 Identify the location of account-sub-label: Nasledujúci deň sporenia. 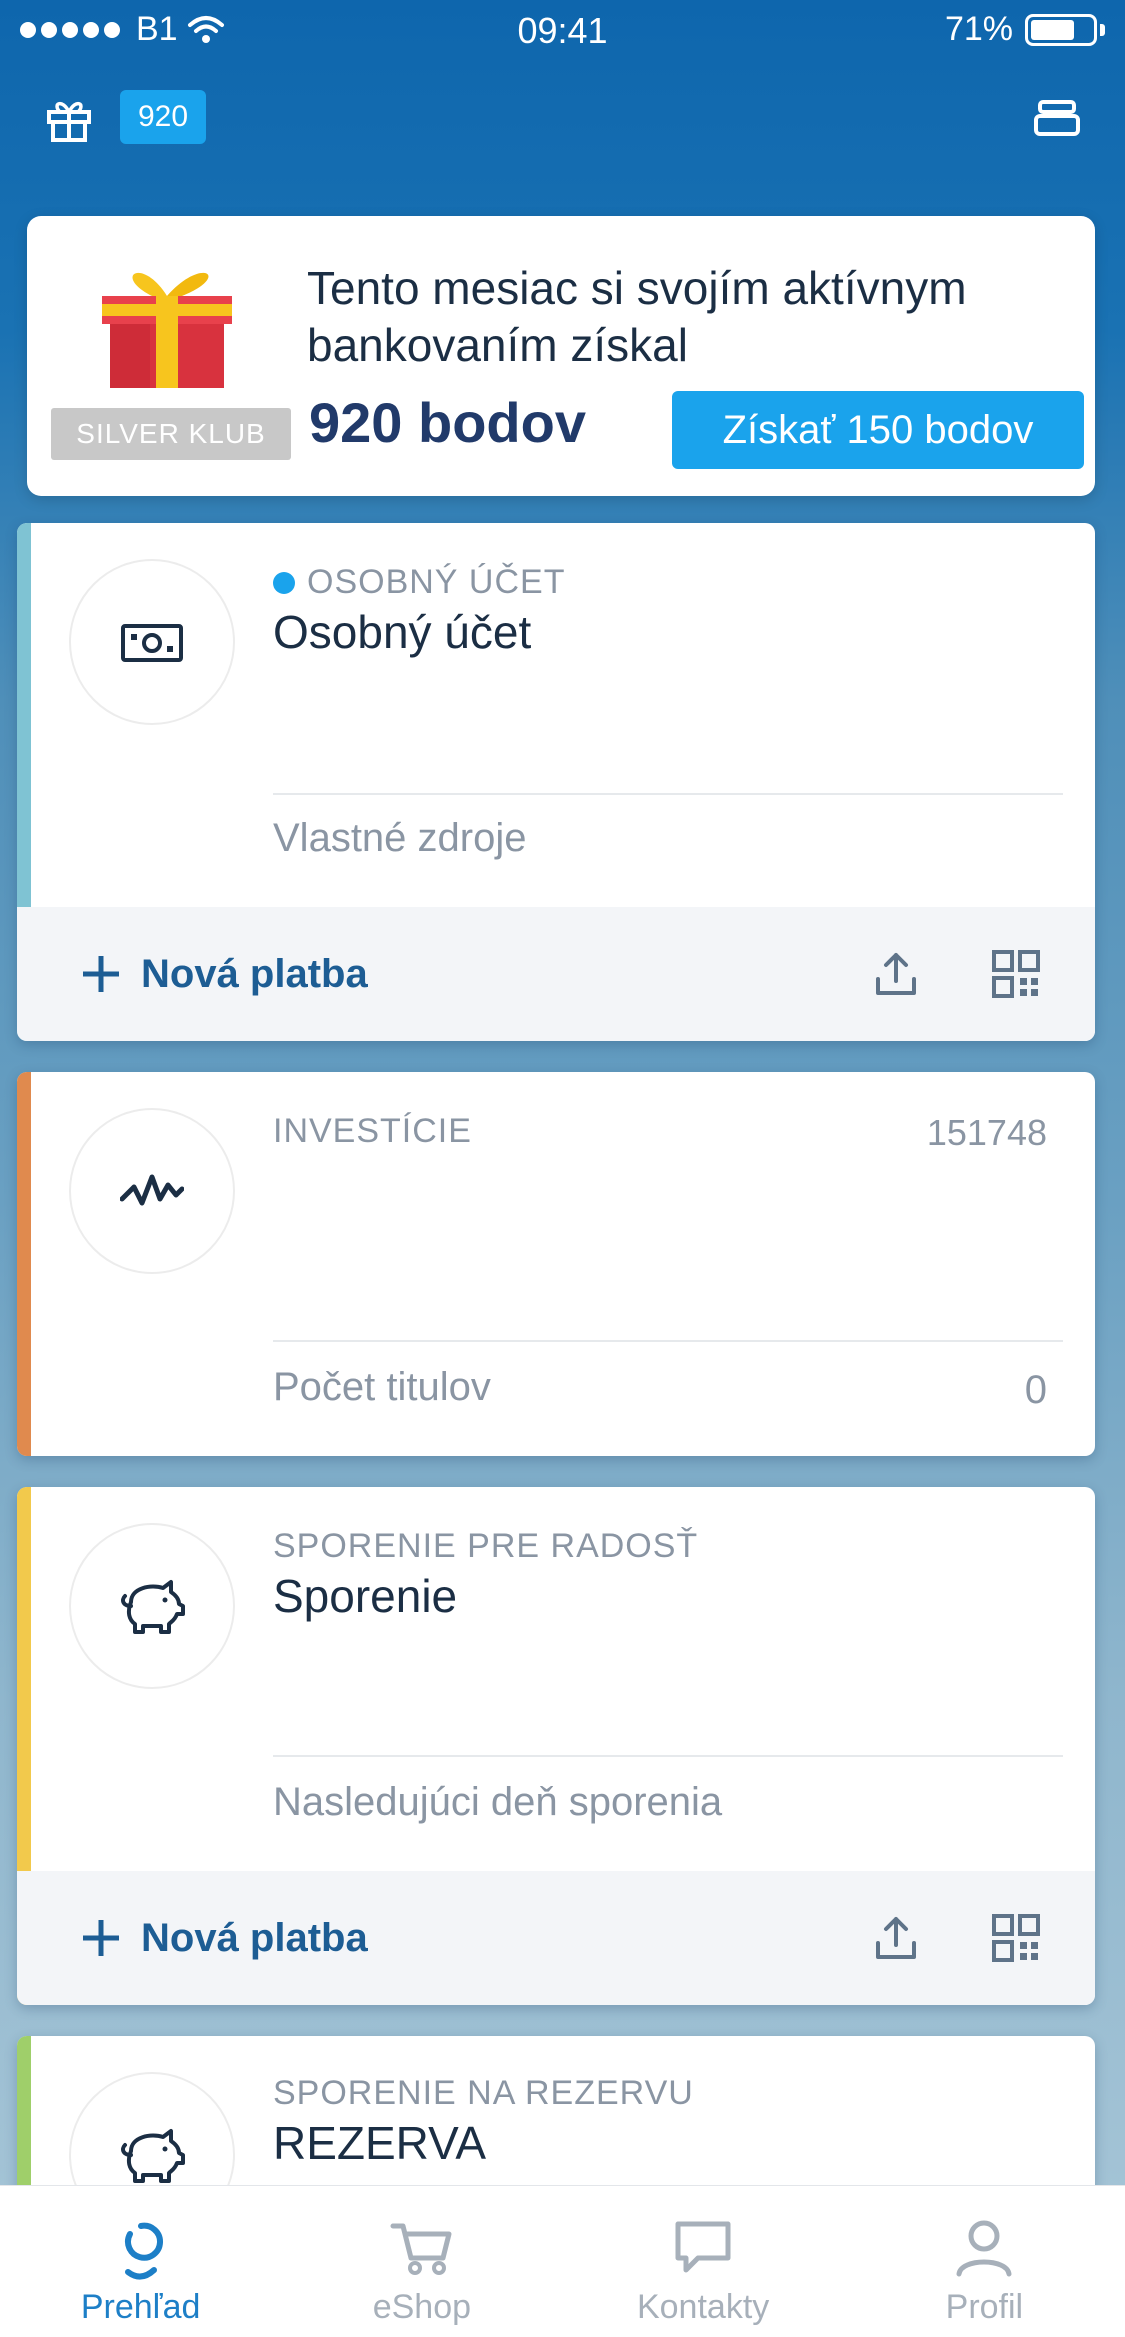
(498, 1802).